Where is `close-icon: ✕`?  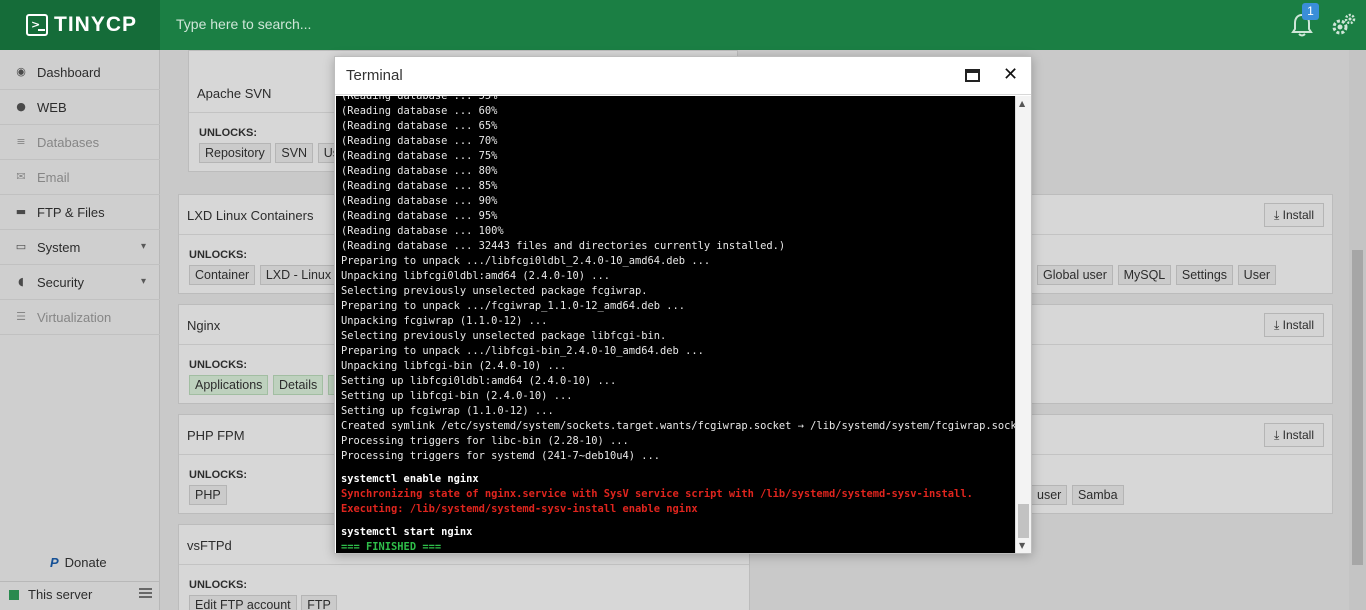
close-icon: ✕ is located at coordinates (1010, 74).